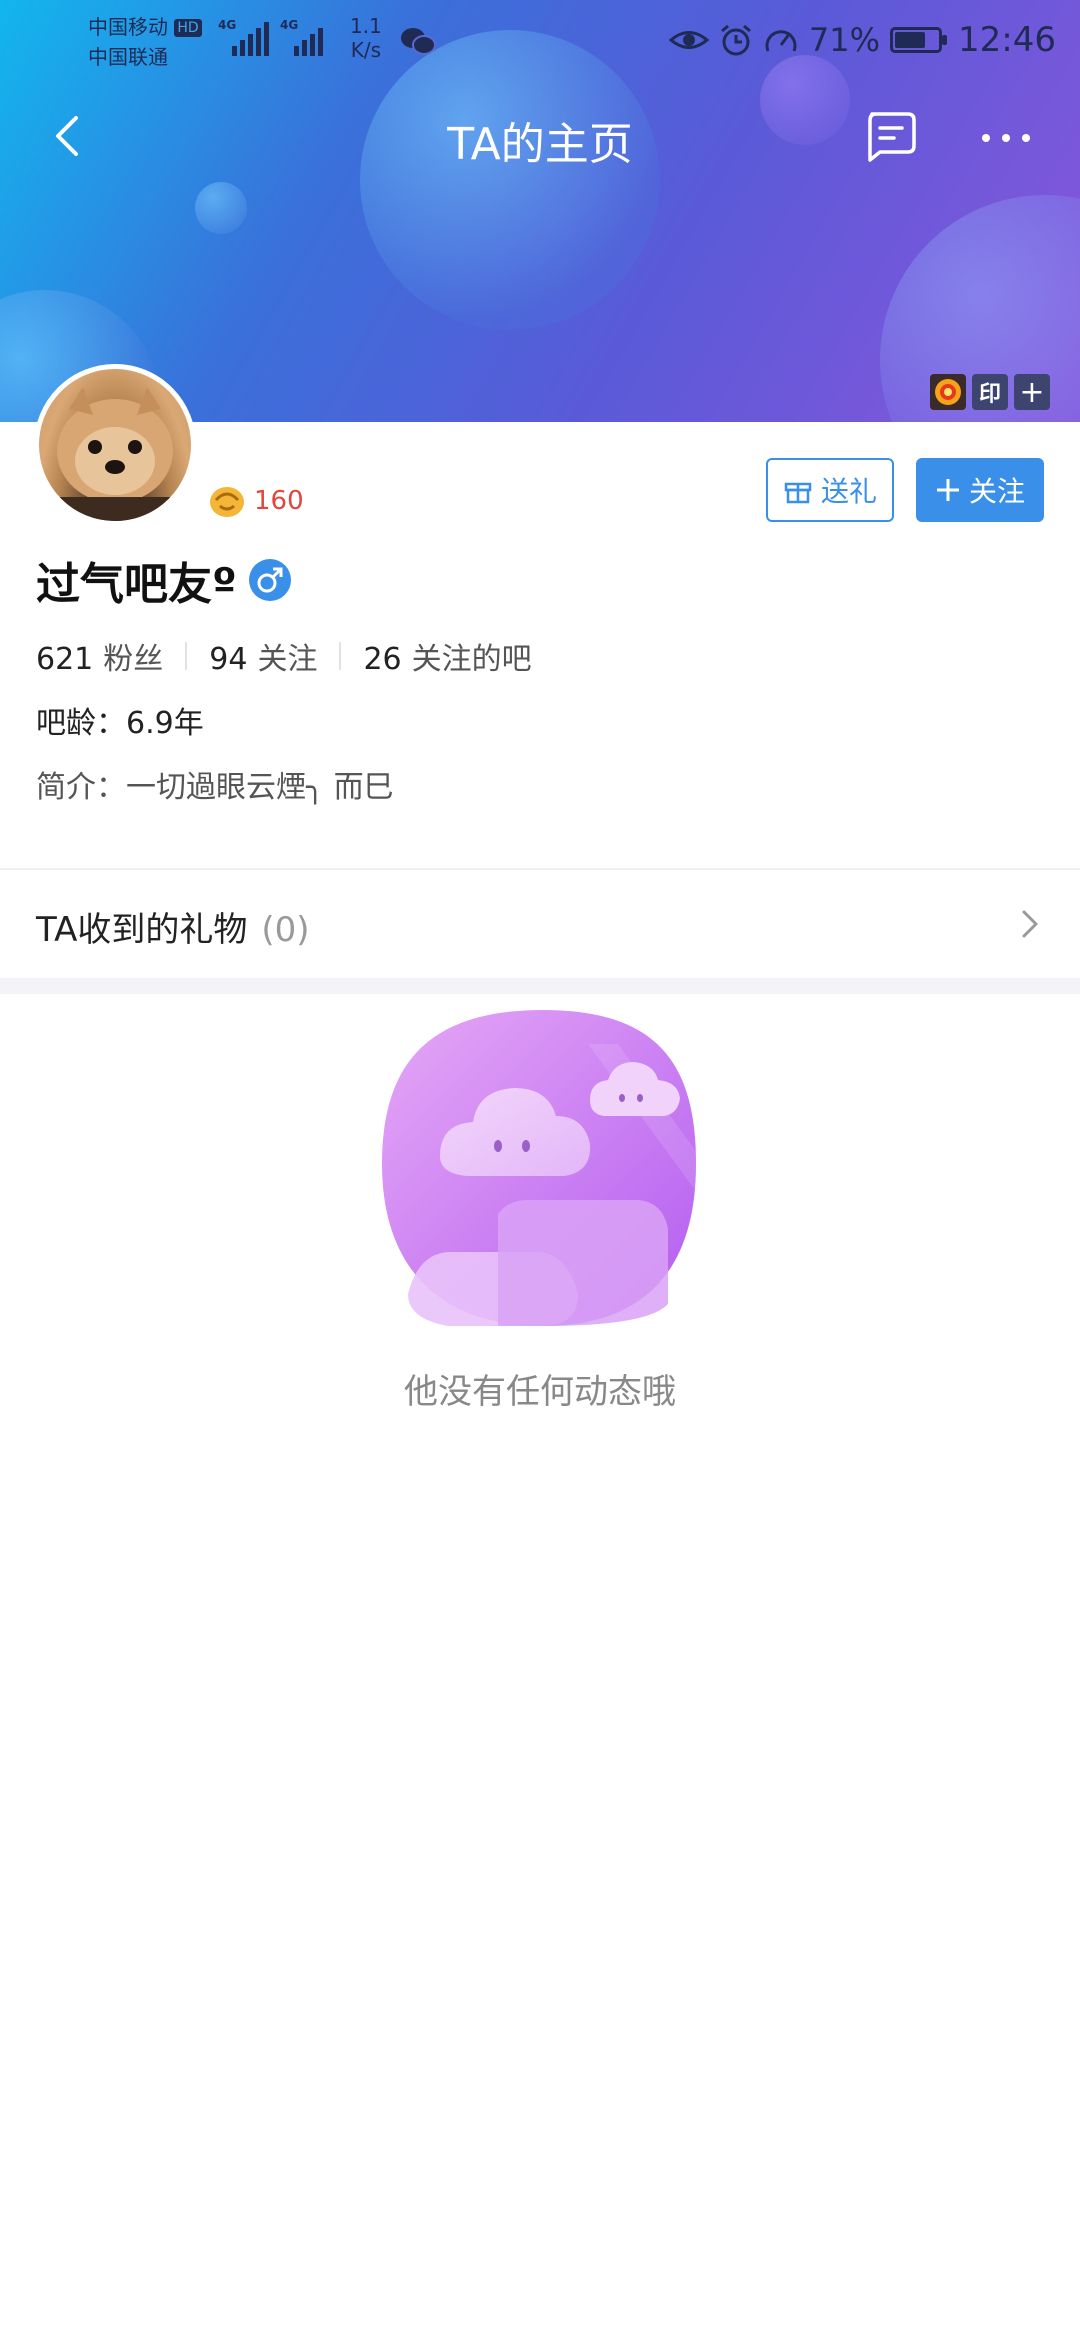 Image resolution: width=1080 pixels, height=2340 pixels. I want to click on received-gifts-title: TA收到的礼物 (0), so click(173, 926).